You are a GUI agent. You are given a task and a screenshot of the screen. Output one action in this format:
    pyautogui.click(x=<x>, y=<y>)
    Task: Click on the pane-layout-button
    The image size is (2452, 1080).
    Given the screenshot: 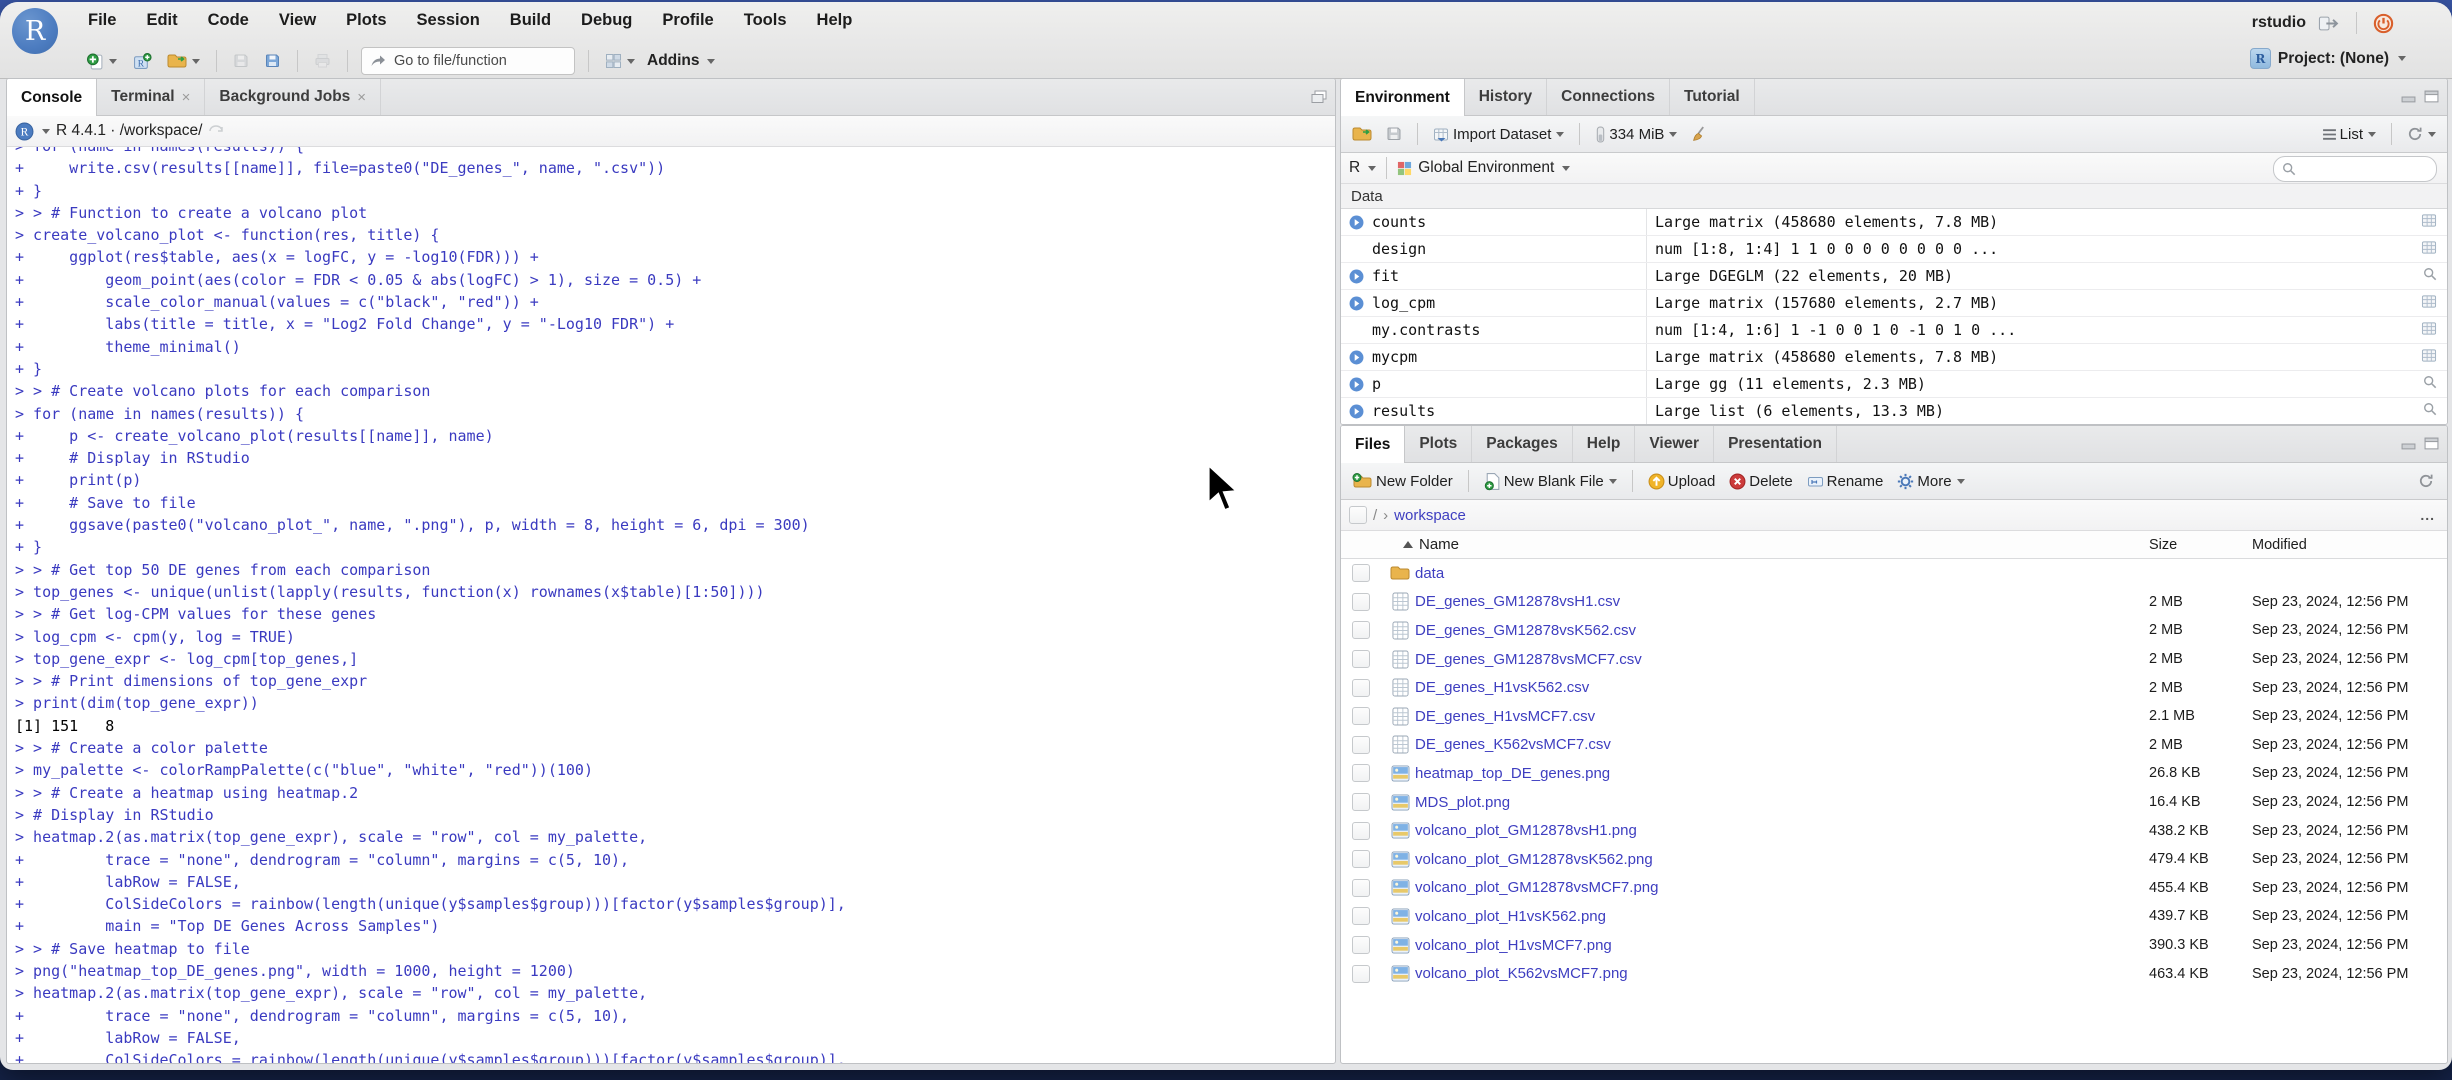 What is the action you would take?
    pyautogui.click(x=620, y=61)
    